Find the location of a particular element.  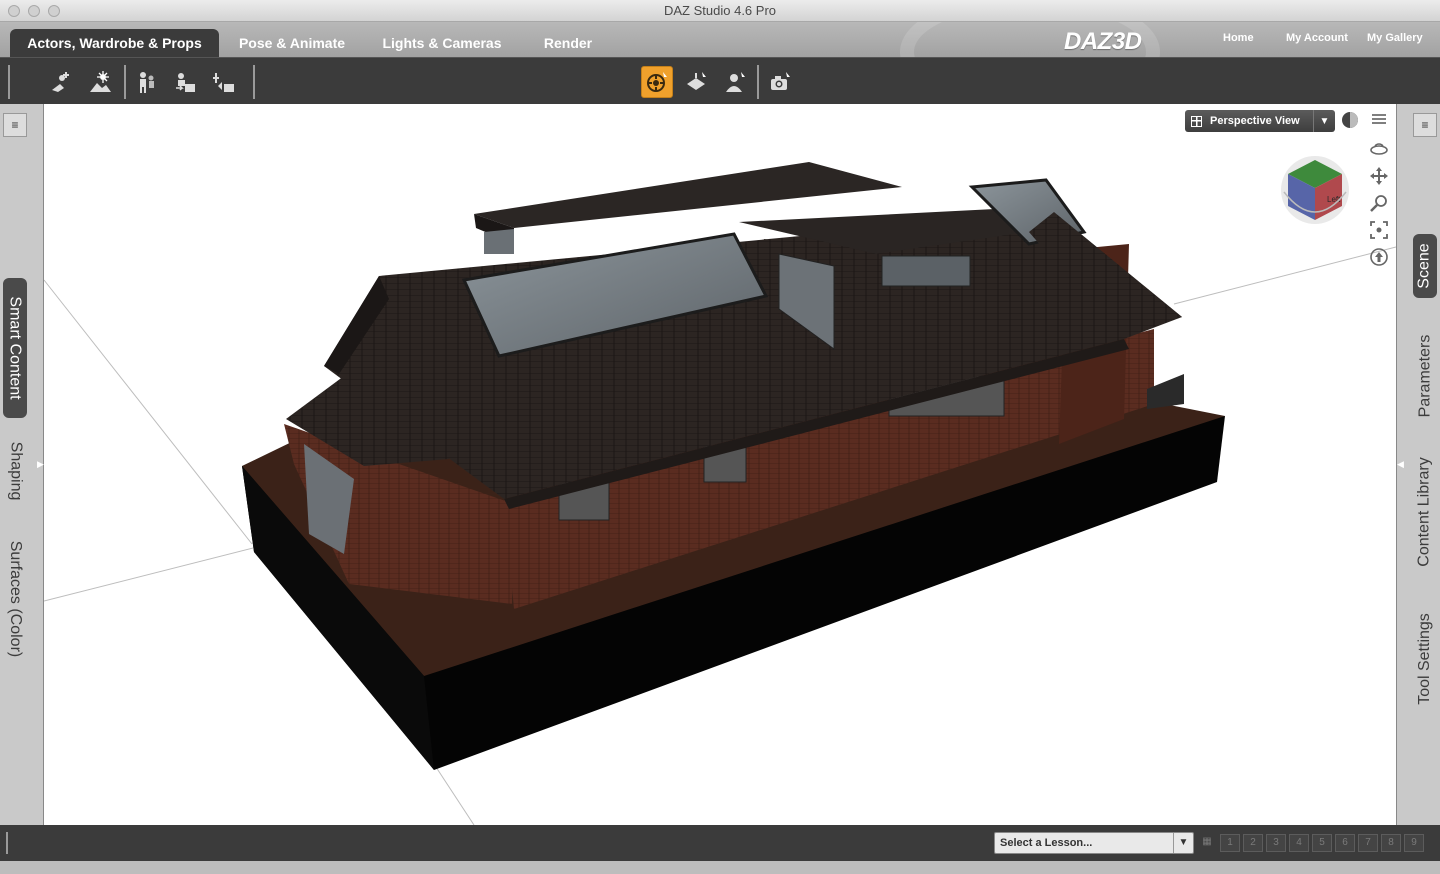

tab-lights-cameras: Lights & Cameras is located at coordinates (442, 43).